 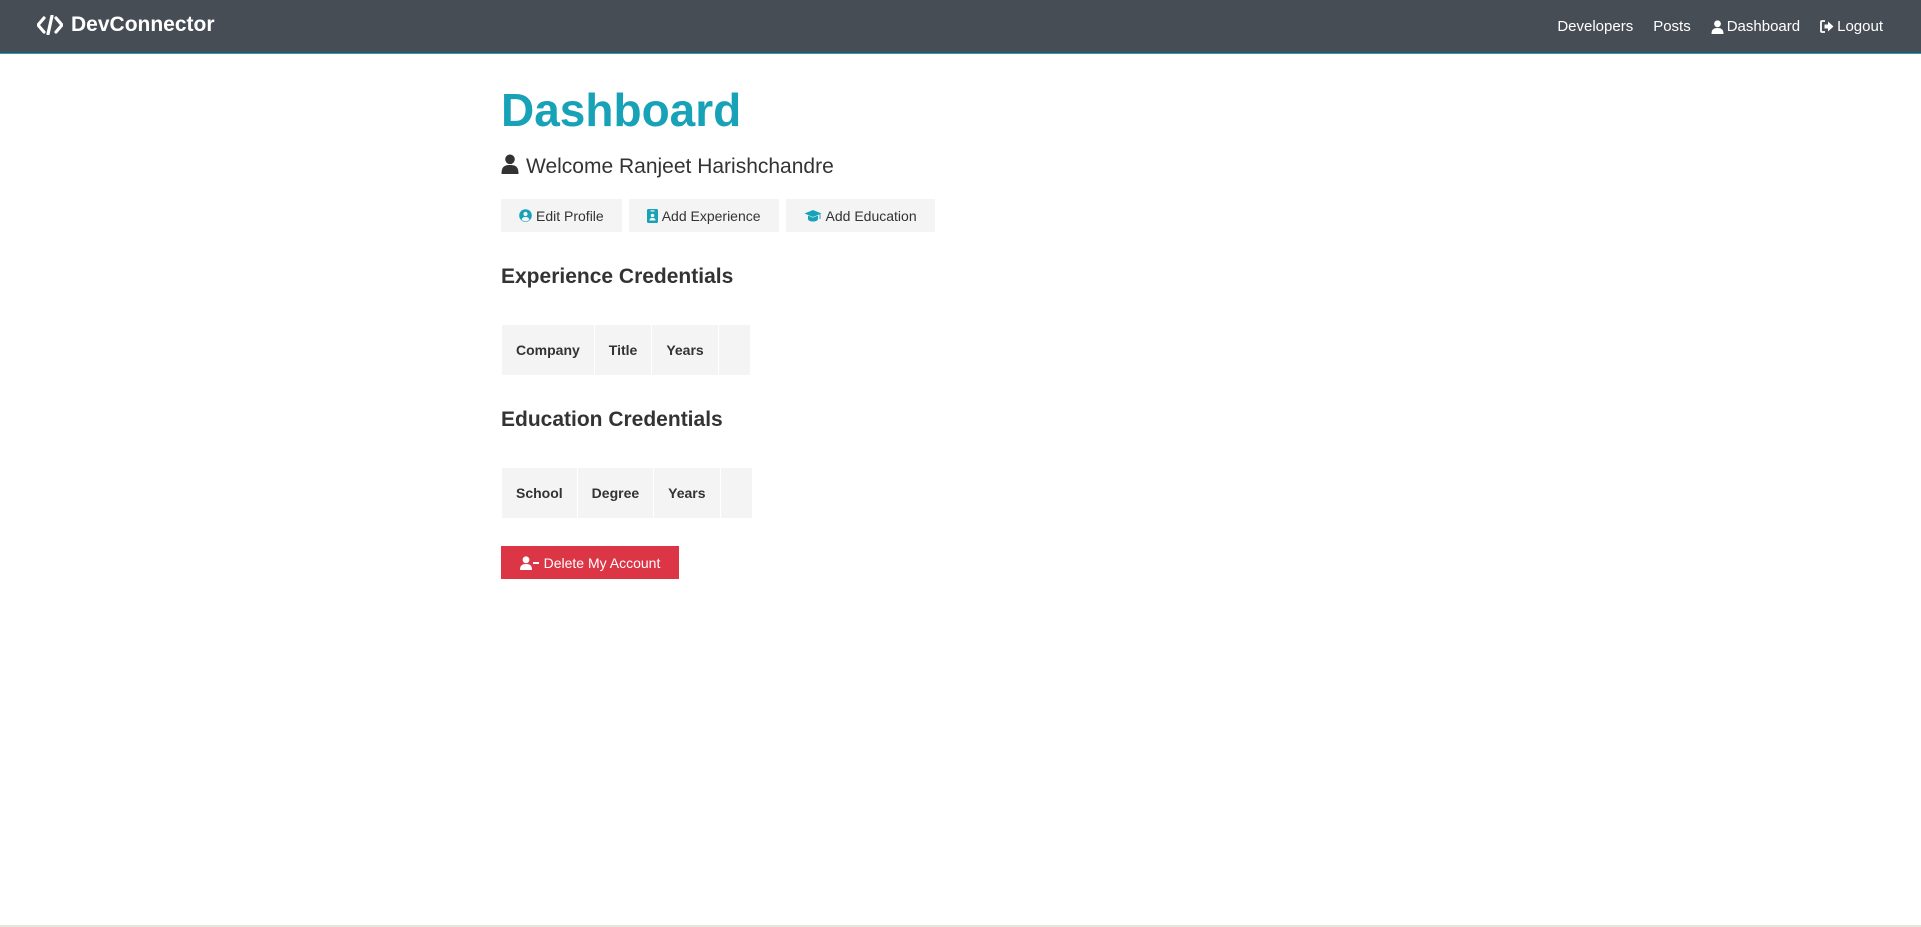 What do you see at coordinates (615, 493) in the screenshot?
I see `column-header-degree: Degree` at bounding box center [615, 493].